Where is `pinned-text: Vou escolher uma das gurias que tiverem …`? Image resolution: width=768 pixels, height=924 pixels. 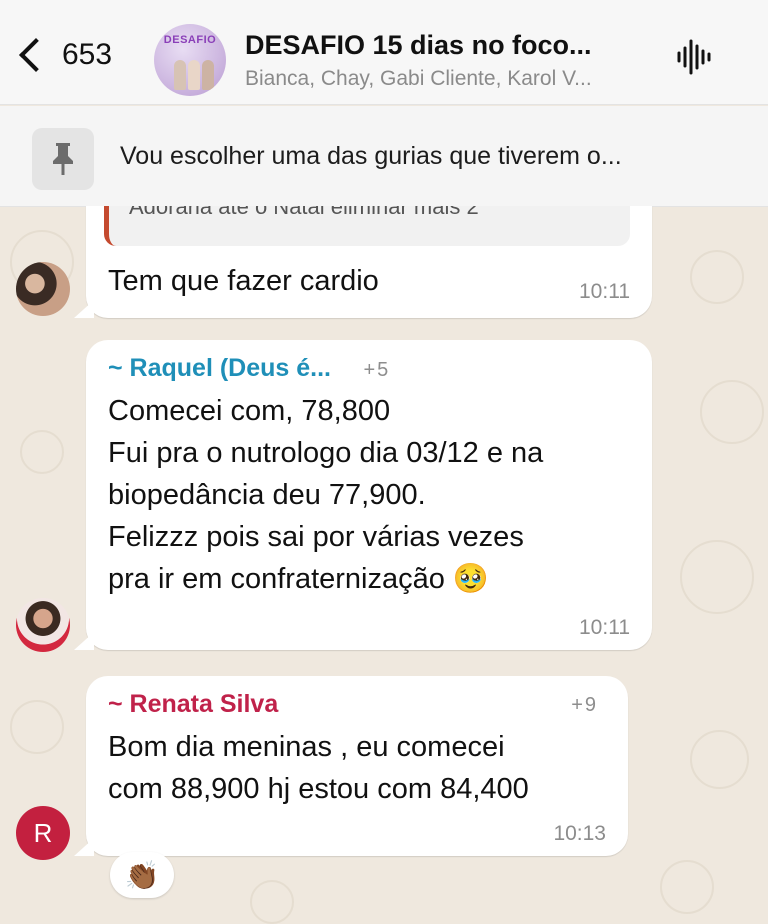
pinned-text: Vou escolher uma das gurias que tiverem … is located at coordinates (371, 156).